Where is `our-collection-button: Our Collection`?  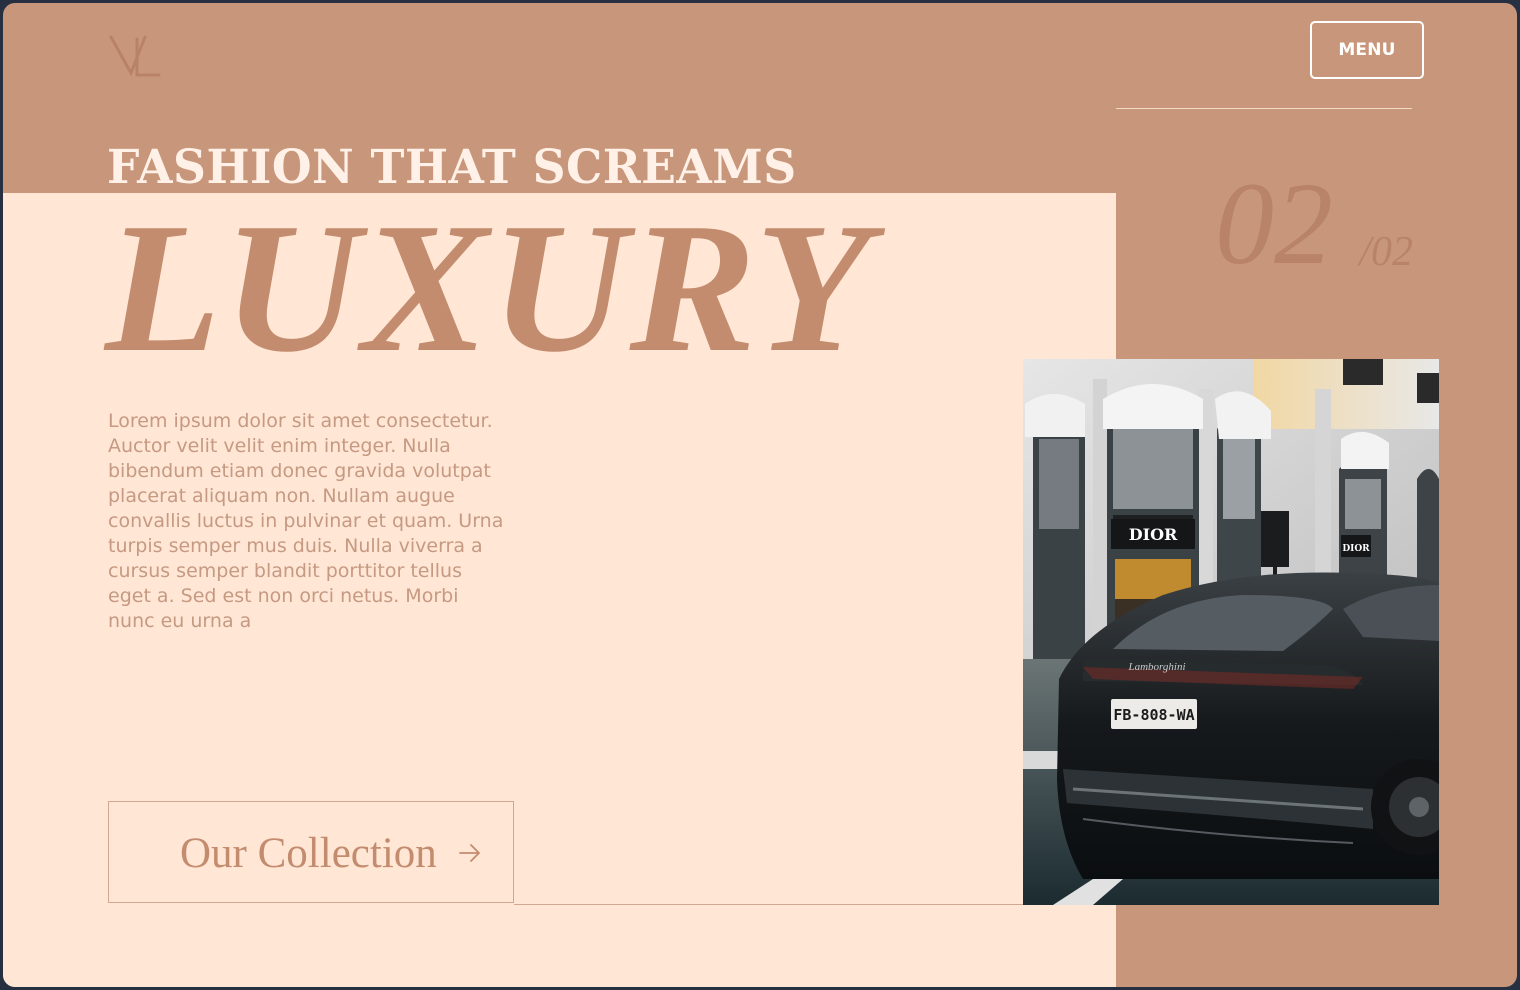
our-collection-button: Our Collection is located at coordinates (311, 852).